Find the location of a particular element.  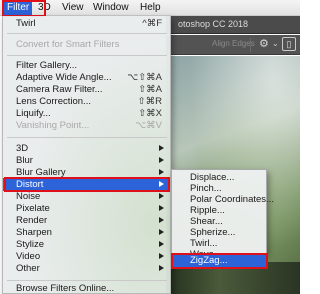

menu-item-shortcut: ^⌘F is located at coordinates (152, 23).